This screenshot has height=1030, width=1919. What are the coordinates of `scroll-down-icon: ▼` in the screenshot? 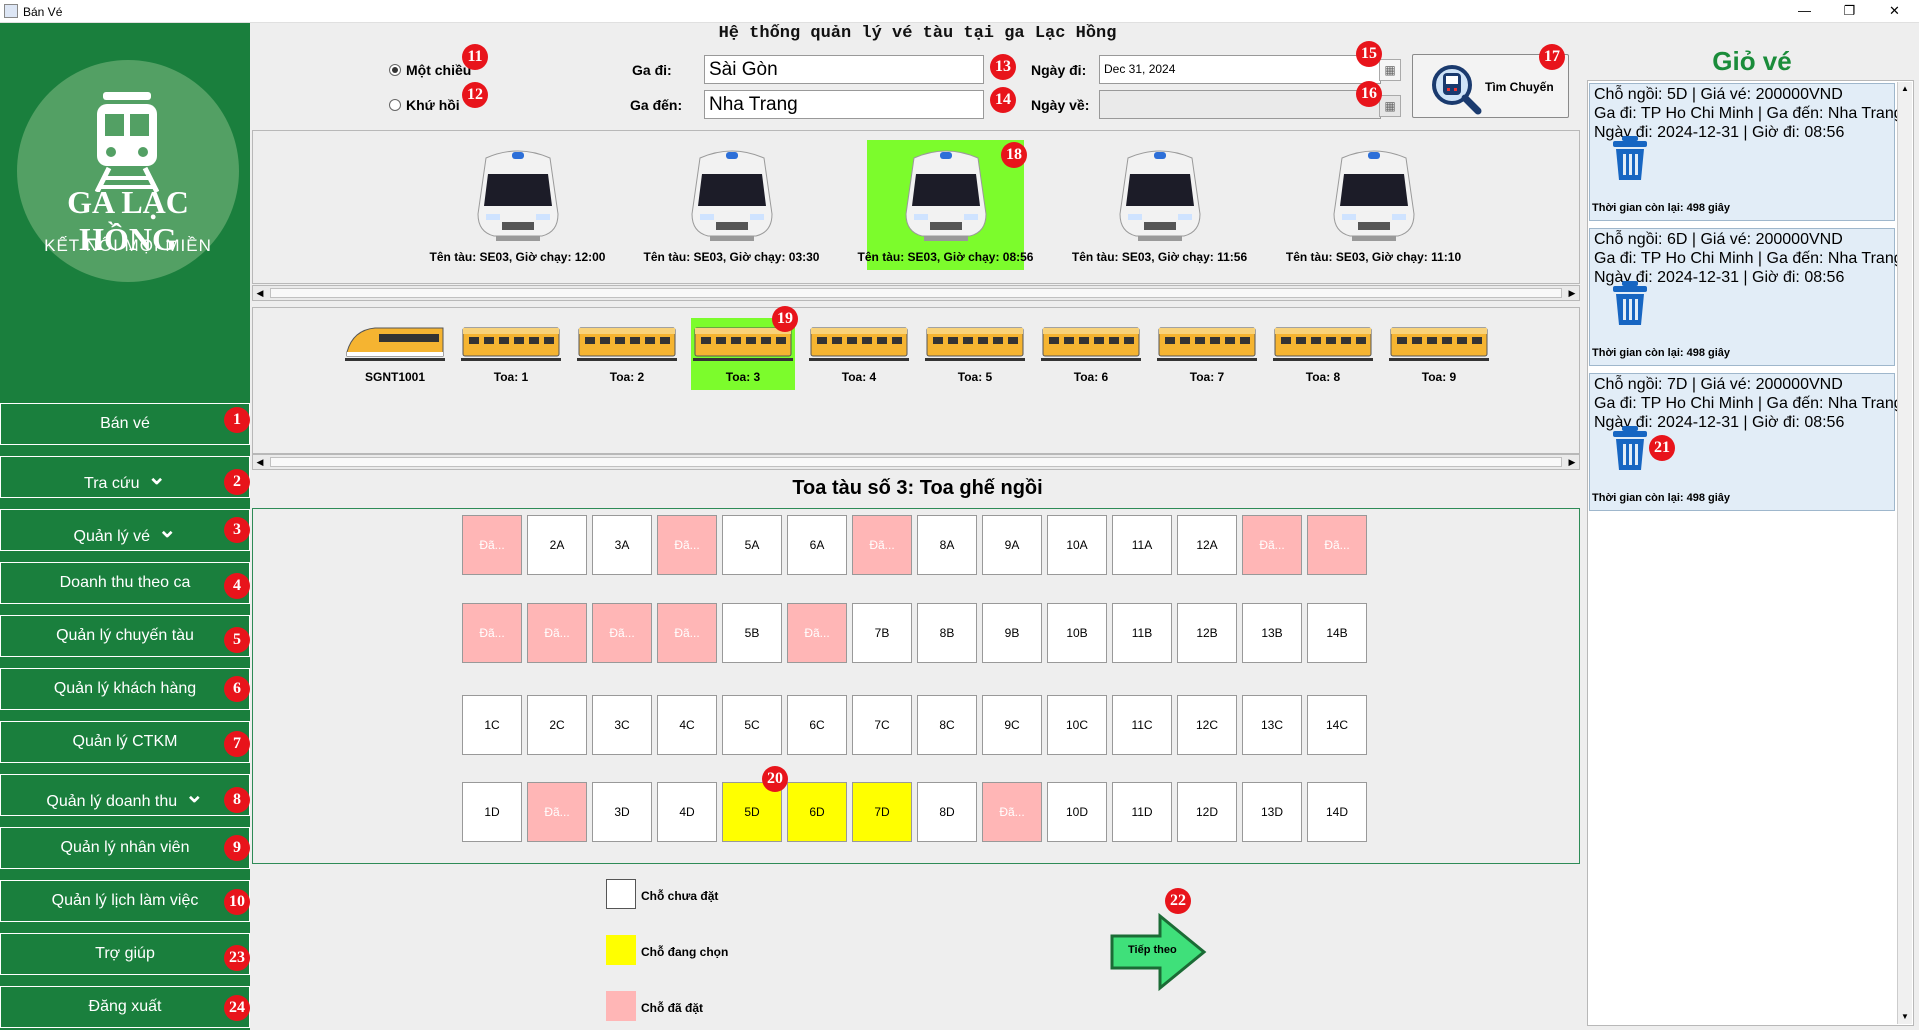 It's located at (1905, 1017).